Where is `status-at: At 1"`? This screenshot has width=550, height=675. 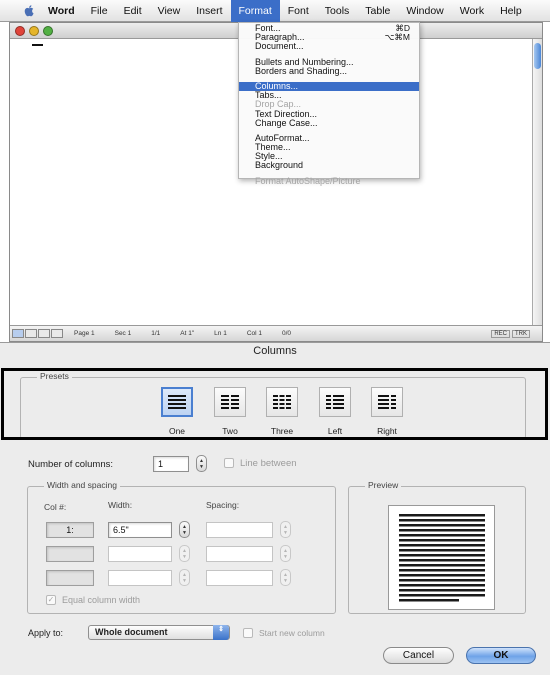 status-at: At 1" is located at coordinates (187, 333).